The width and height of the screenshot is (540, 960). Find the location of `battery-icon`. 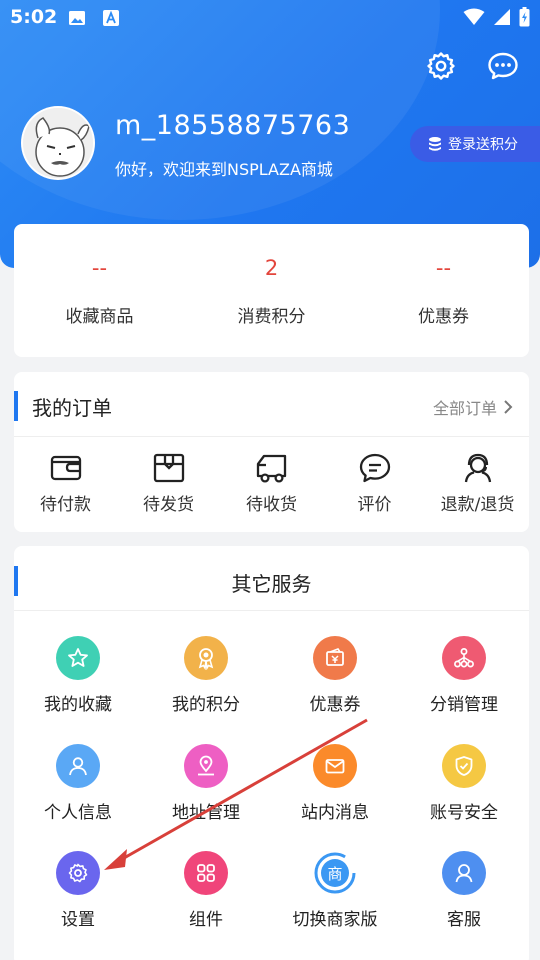

battery-icon is located at coordinates (524, 17).